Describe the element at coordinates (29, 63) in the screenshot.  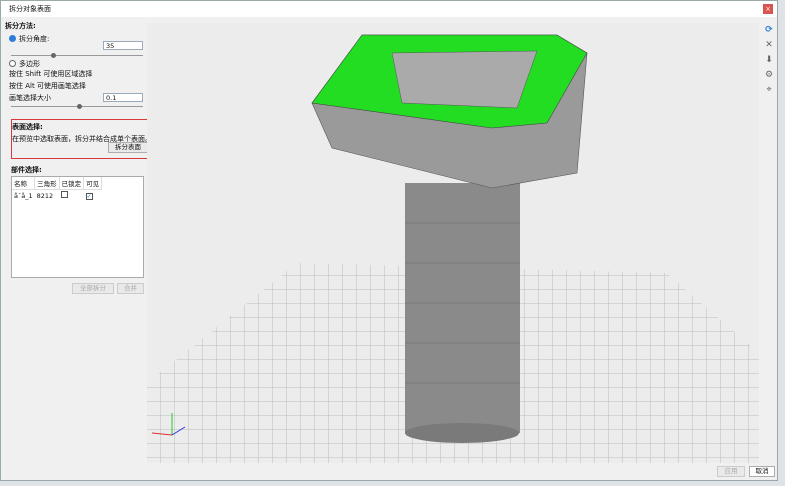
I see `polygon-label: 多边形` at that location.